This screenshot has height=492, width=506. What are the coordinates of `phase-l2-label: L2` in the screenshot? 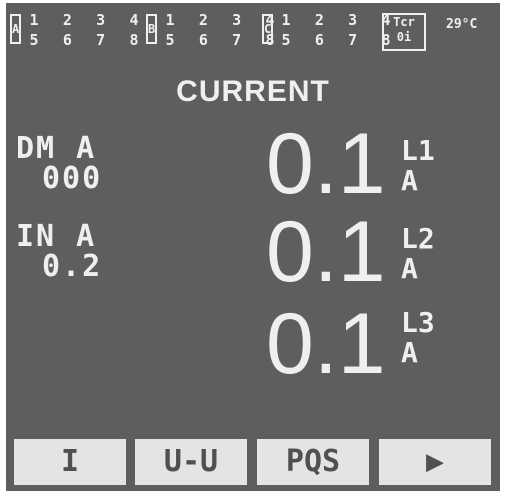 It's located at (418, 238).